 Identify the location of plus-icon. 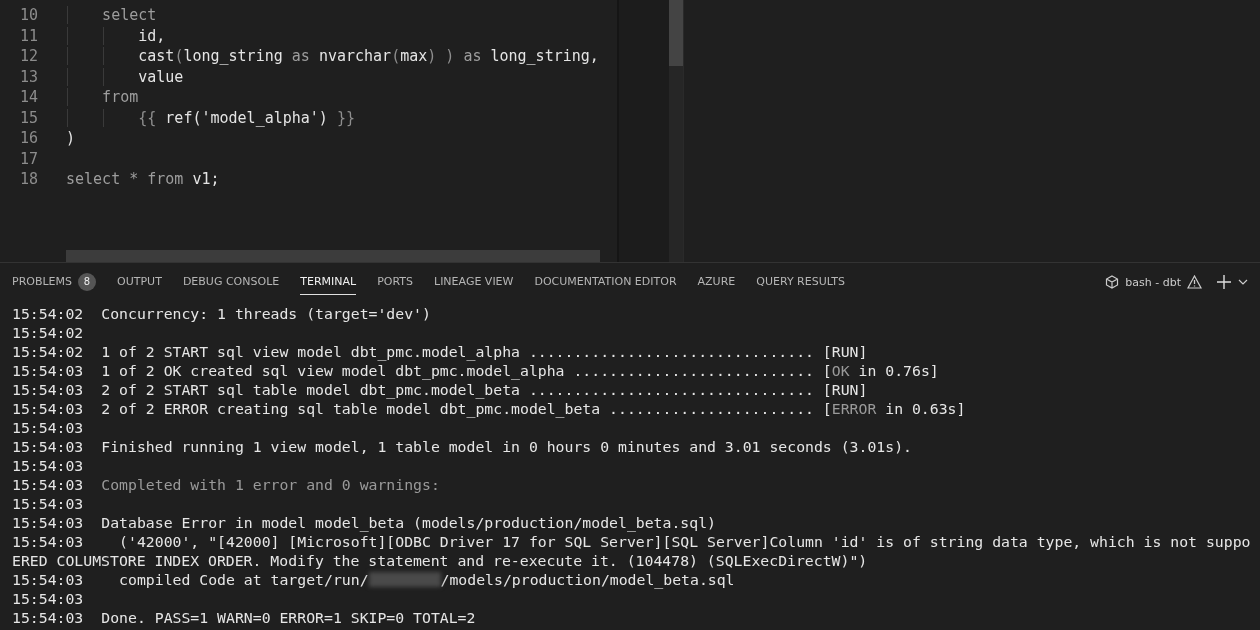
(1224, 282).